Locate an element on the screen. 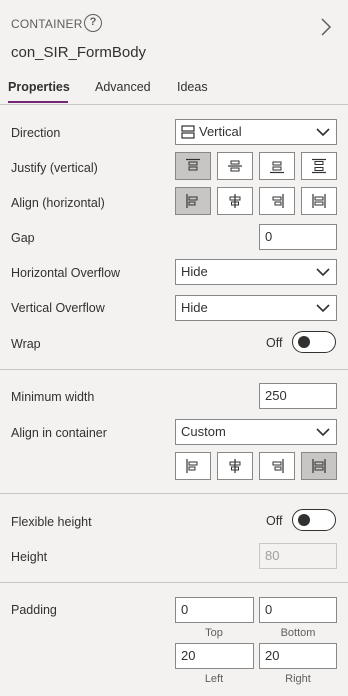 The height and width of the screenshot is (696, 348). align-right-button is located at coordinates (277, 201).